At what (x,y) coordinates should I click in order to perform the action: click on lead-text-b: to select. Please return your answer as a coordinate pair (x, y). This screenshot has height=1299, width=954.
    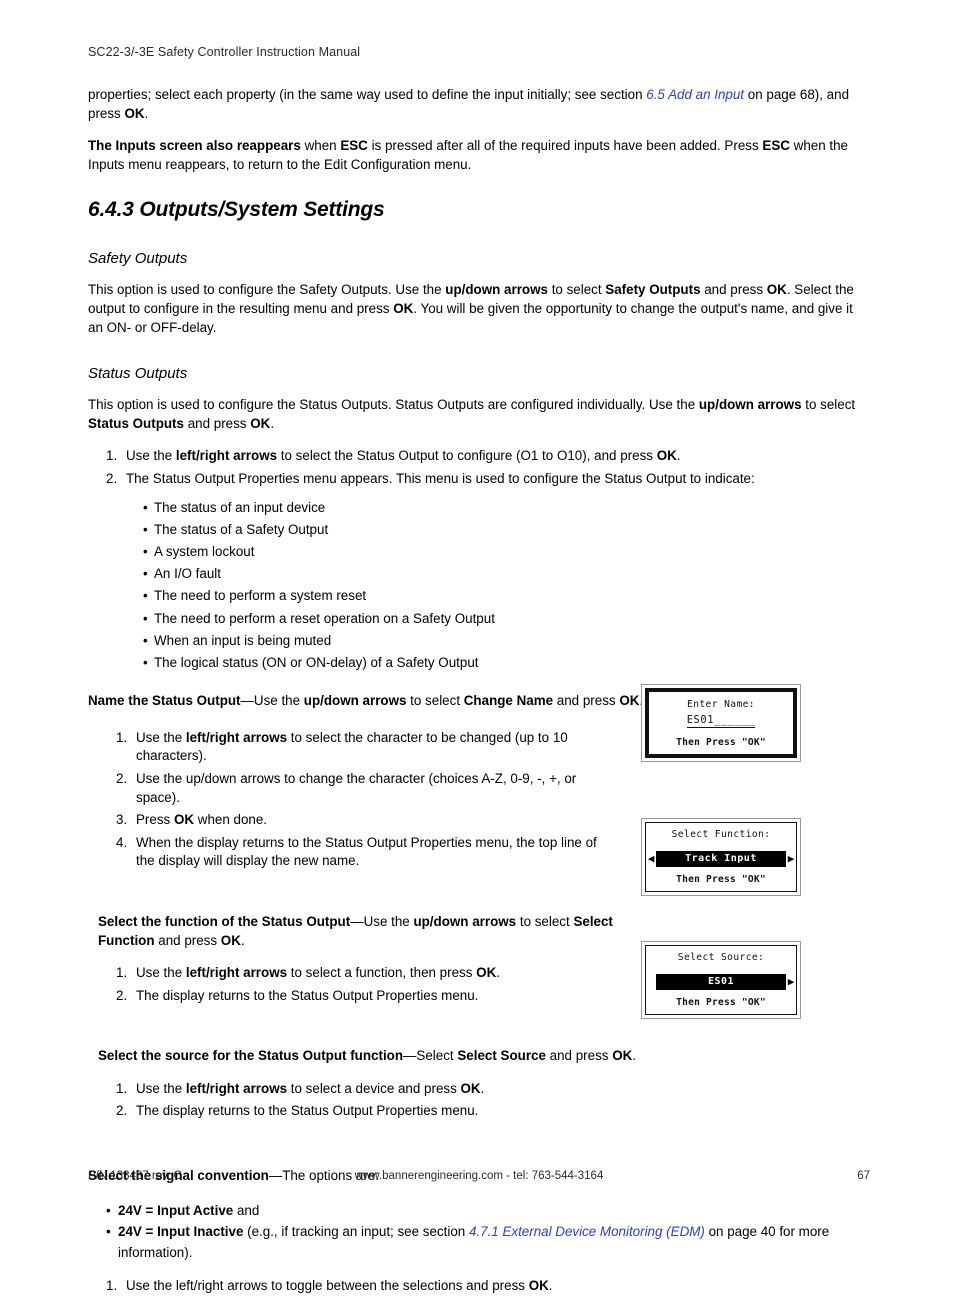
    Looking at the image, I should click on (435, 701).